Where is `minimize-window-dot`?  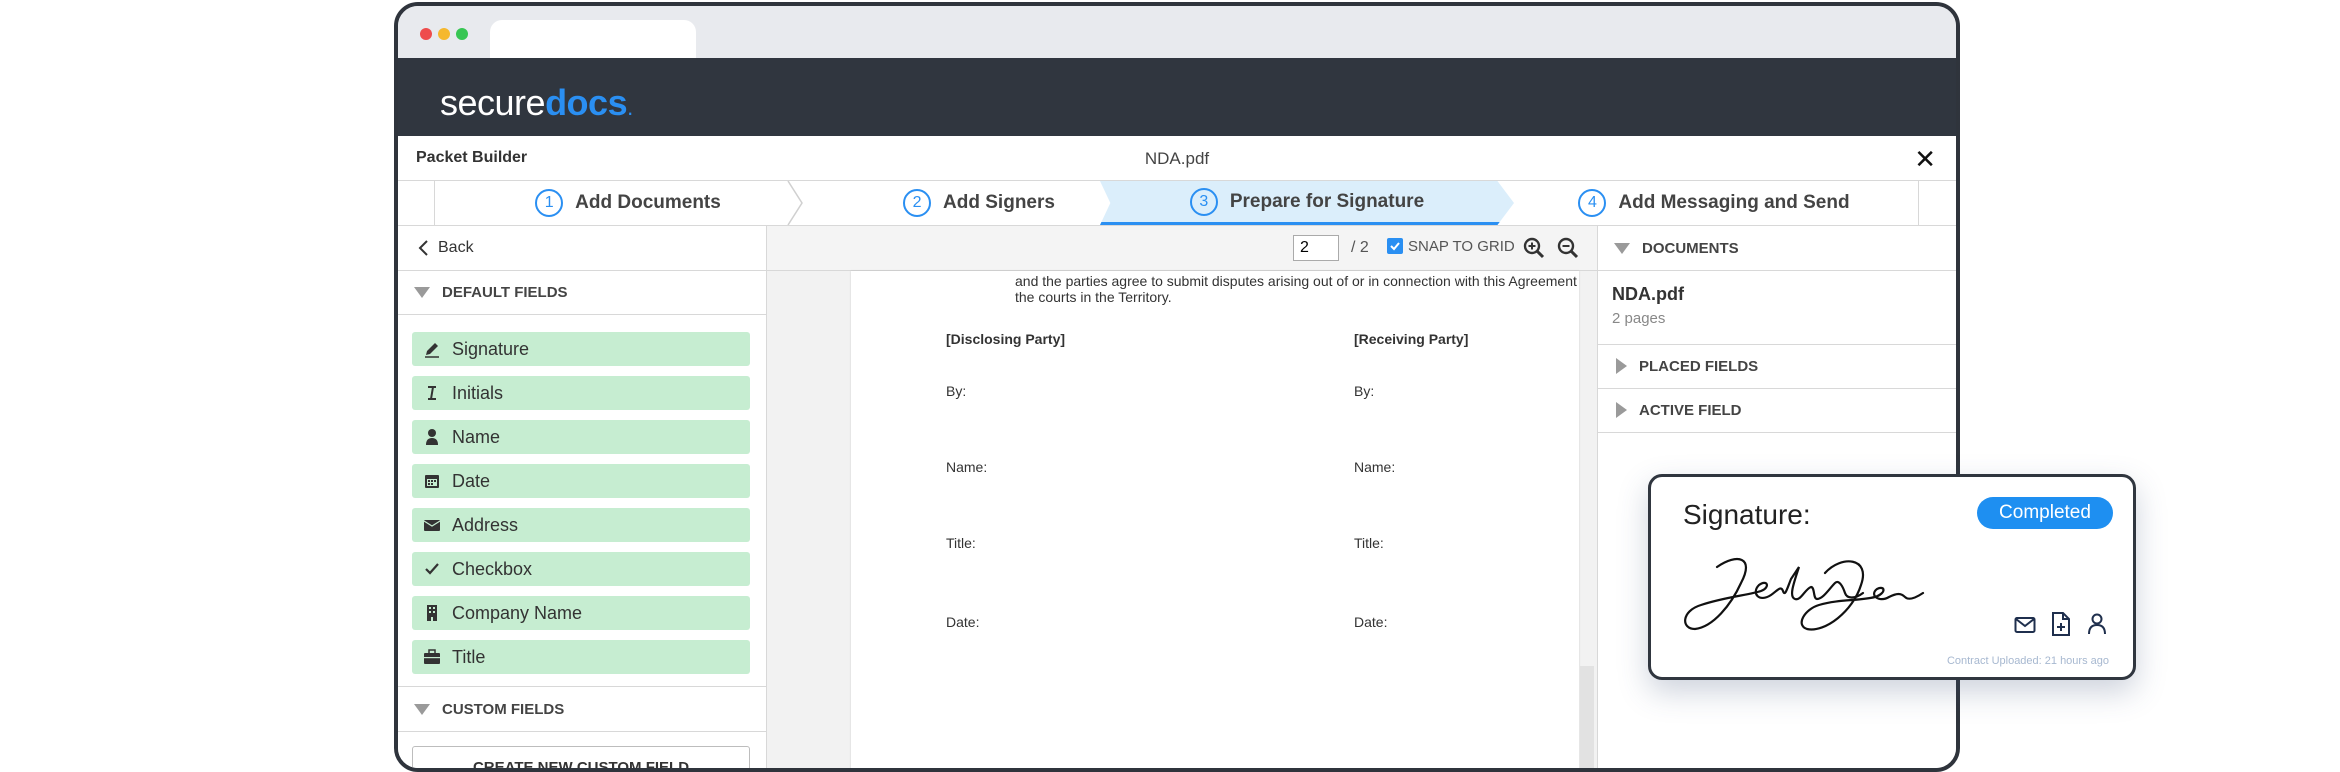 minimize-window-dot is located at coordinates (444, 34).